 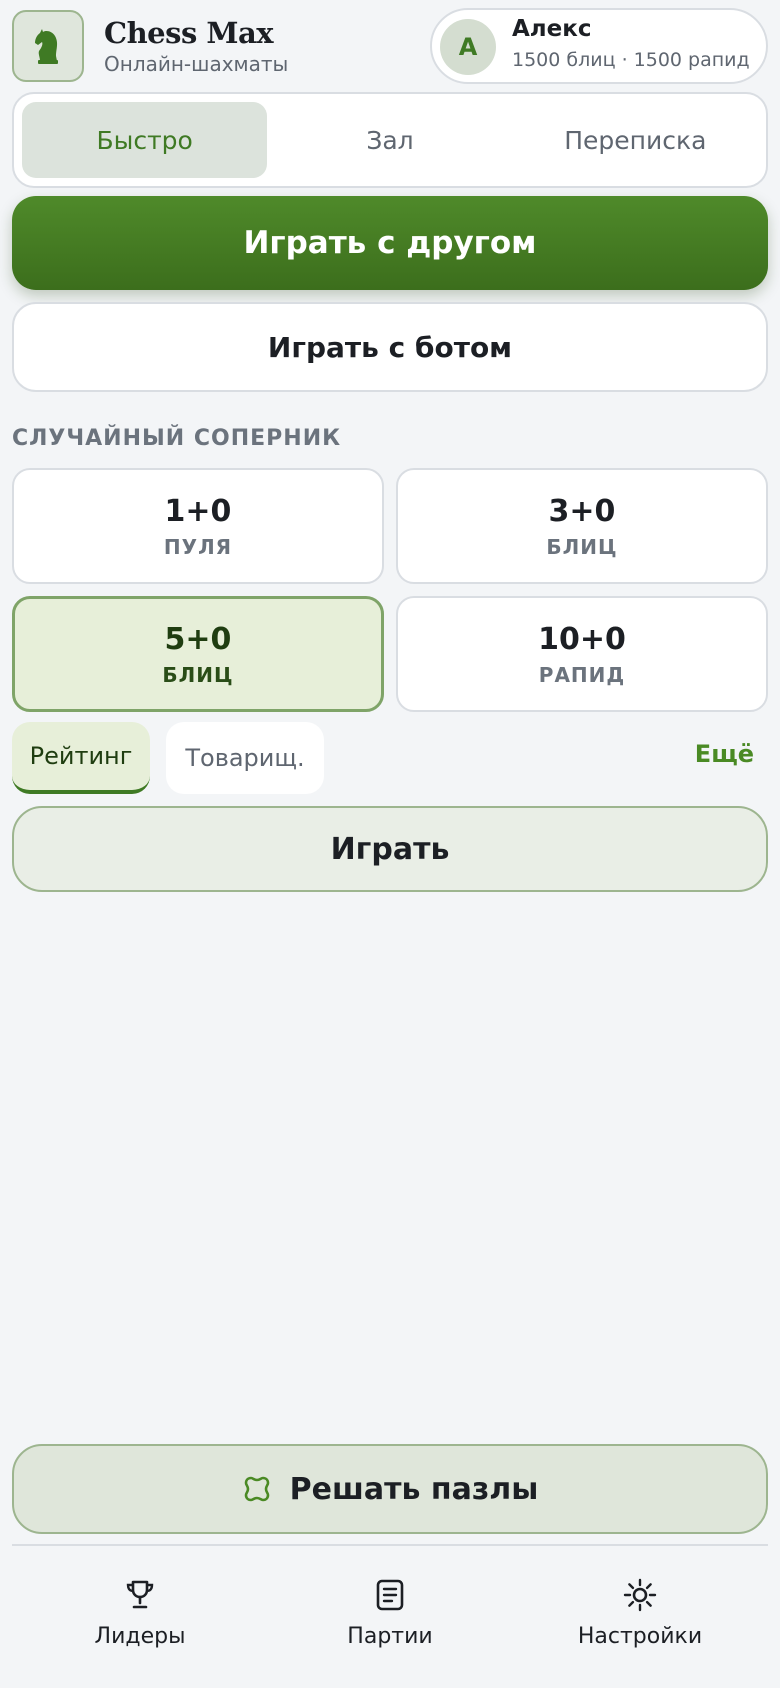 I want to click on nav-games: Партии, so click(x=390, y=1623).